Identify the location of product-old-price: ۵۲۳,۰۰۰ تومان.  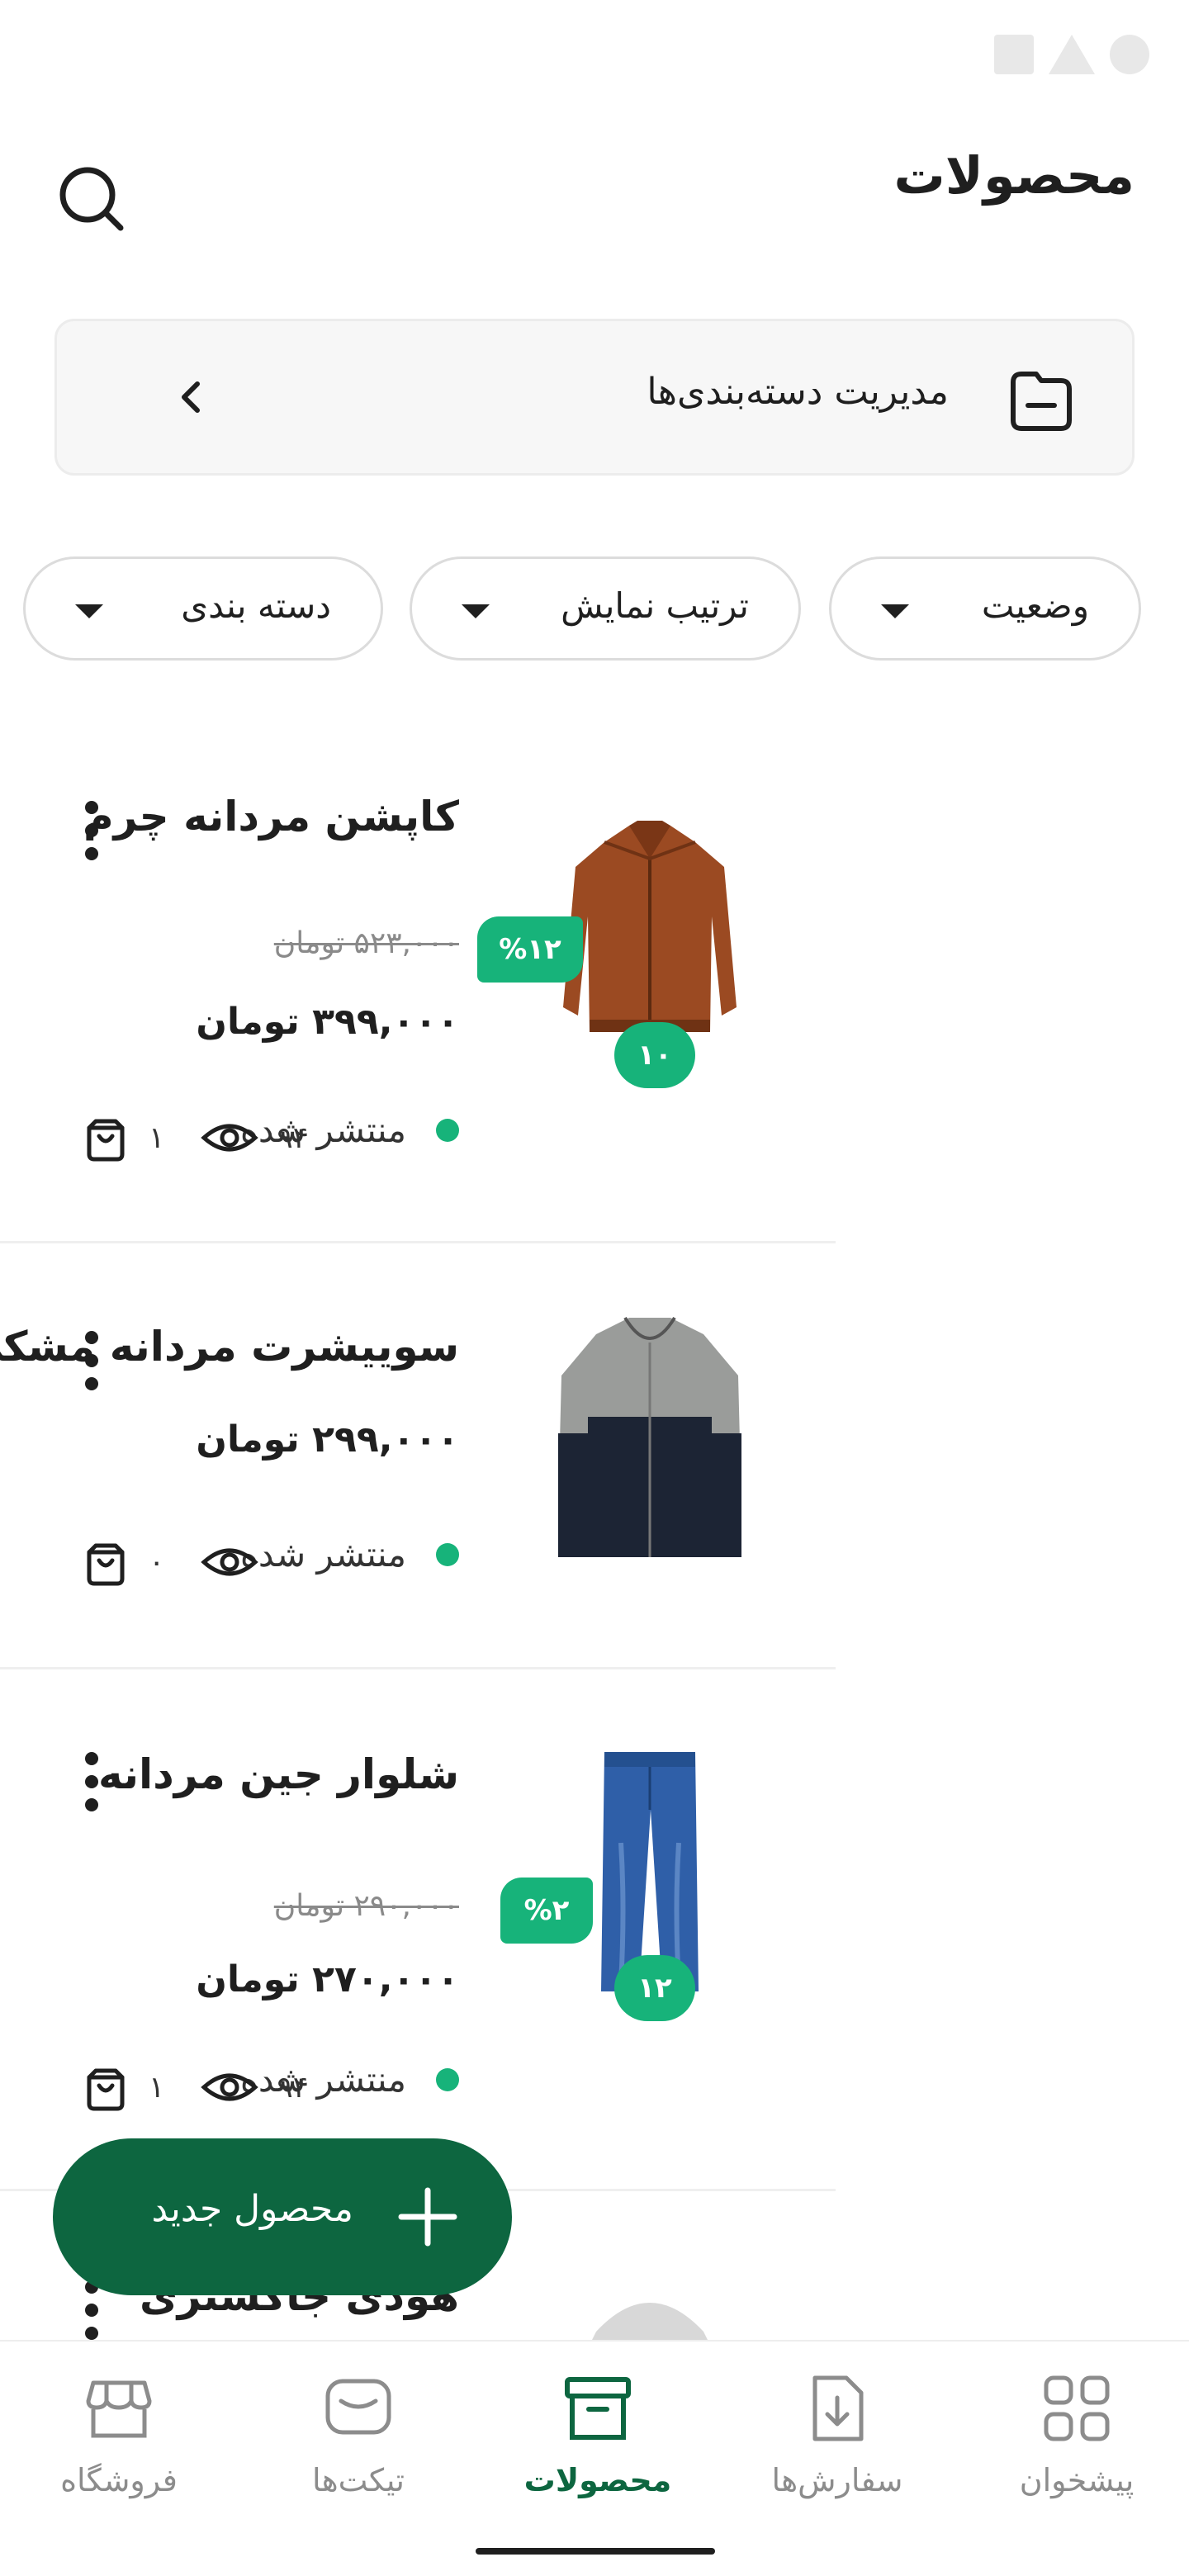
(366, 943).